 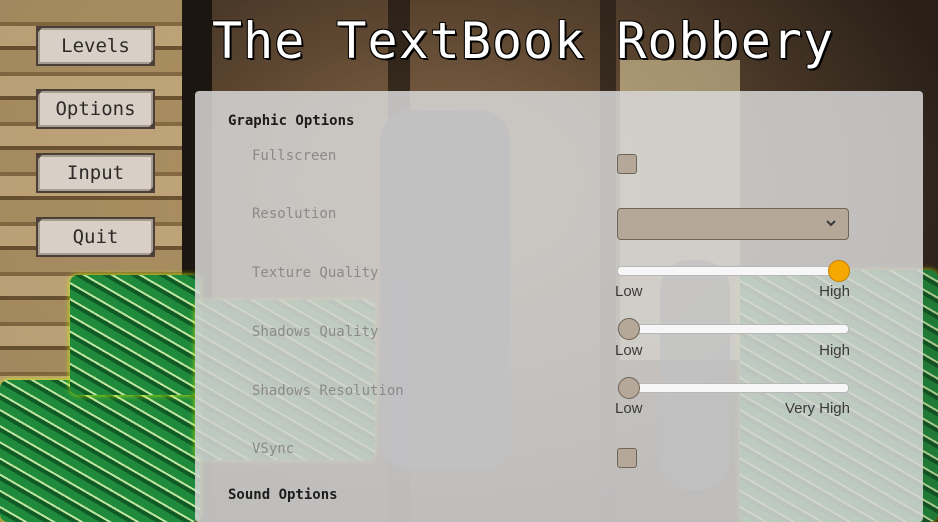 What do you see at coordinates (831, 223) in the screenshot?
I see `chevron-down-icon` at bounding box center [831, 223].